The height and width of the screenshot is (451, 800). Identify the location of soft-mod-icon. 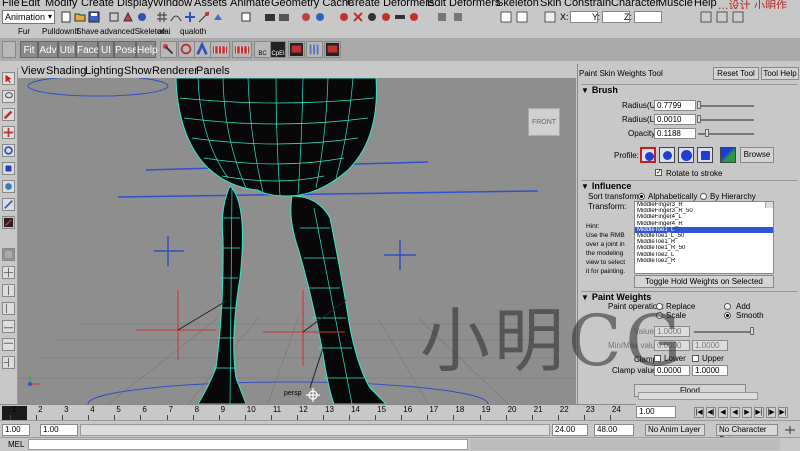
(8, 204).